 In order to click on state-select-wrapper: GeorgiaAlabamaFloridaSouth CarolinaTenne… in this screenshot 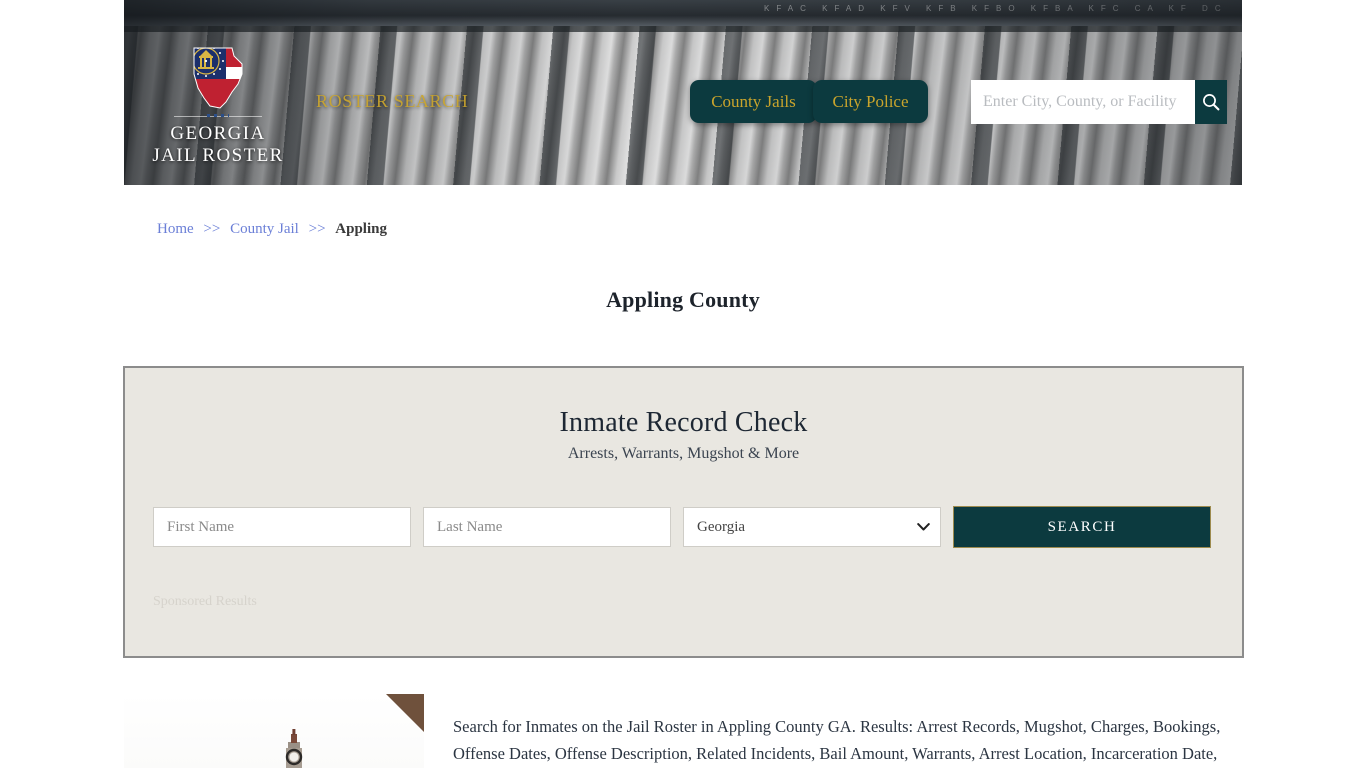, I will do `click(812, 527)`.